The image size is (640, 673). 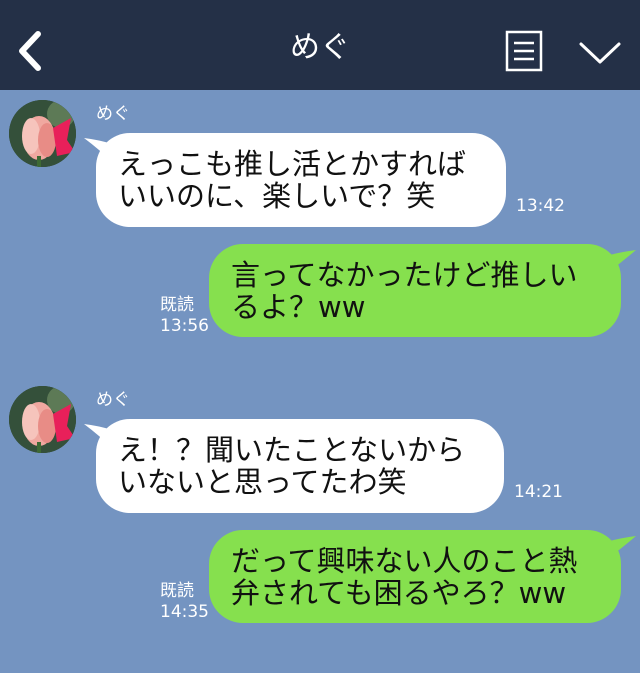 I want to click on chevron-down-icon, so click(x=600, y=53).